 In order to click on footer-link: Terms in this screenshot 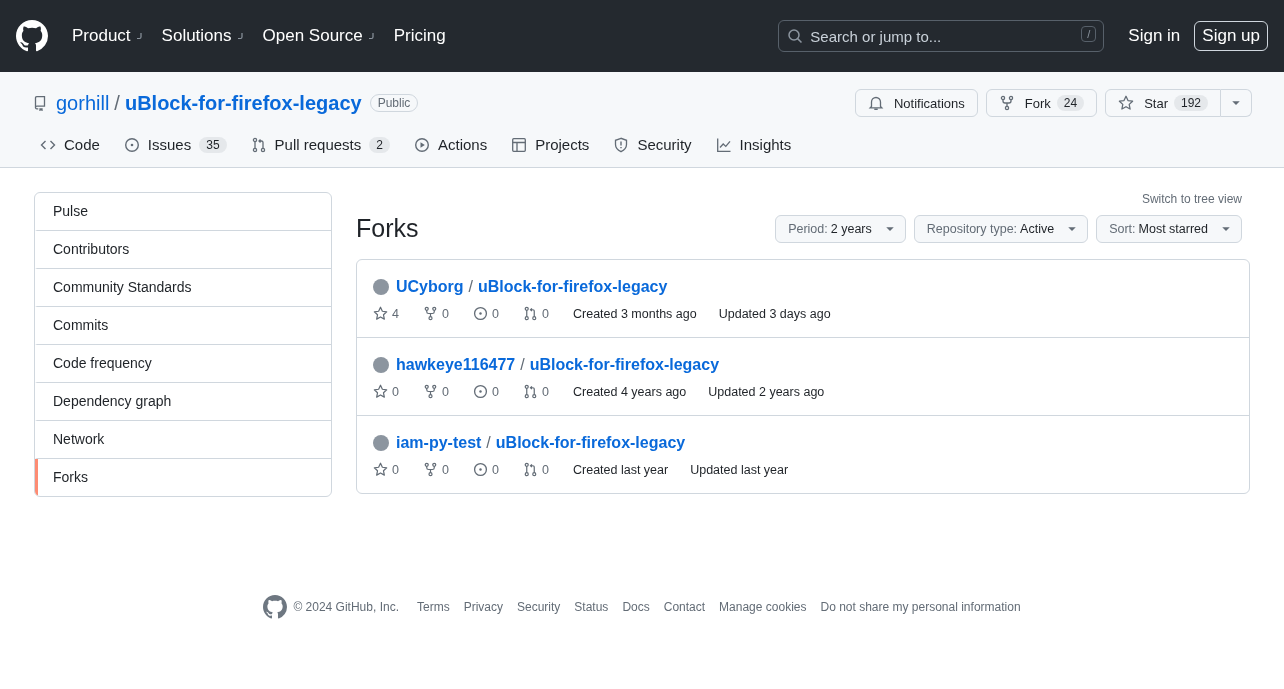, I will do `click(433, 607)`.